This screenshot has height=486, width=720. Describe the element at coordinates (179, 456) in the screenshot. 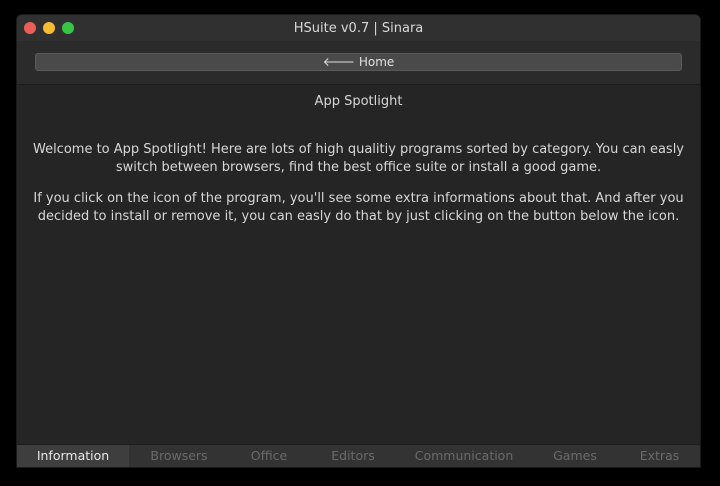

I see `tab-browsers: Browsers` at that location.